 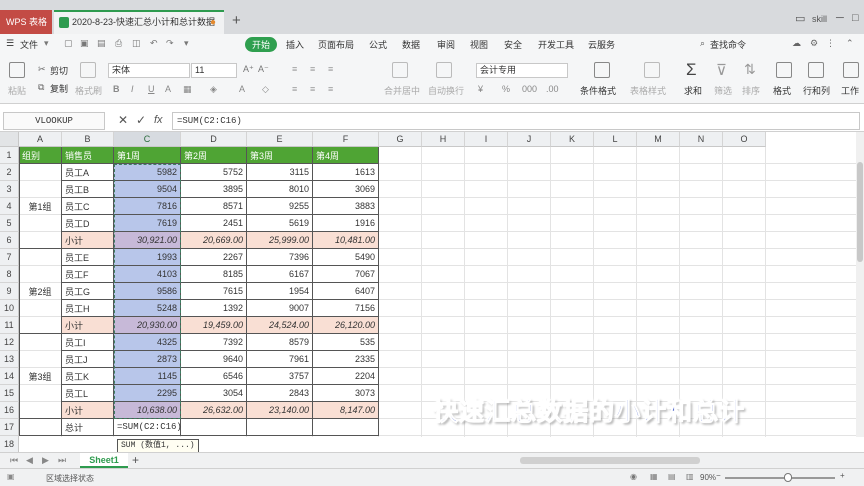 I want to click on subtotal-cell: 20,669.00, so click(x=214, y=240).